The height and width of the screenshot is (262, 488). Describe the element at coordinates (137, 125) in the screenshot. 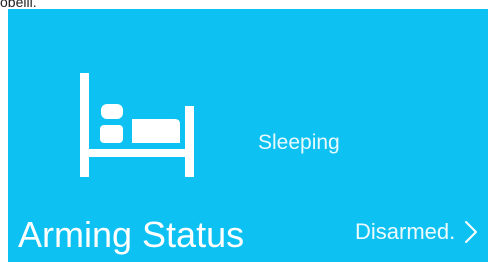

I see `bed-icon` at that location.